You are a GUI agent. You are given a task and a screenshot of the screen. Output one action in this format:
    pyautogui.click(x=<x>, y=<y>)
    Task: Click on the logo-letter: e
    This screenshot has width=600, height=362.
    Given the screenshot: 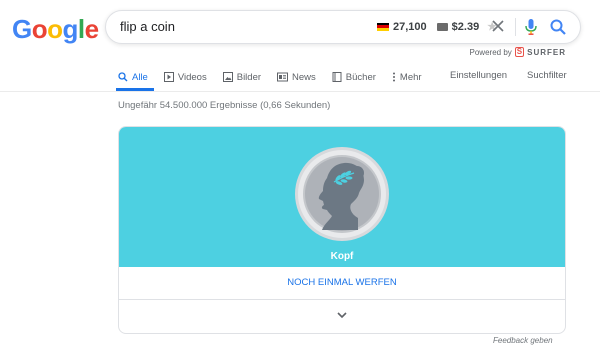 What is the action you would take?
    pyautogui.click(x=91, y=29)
    